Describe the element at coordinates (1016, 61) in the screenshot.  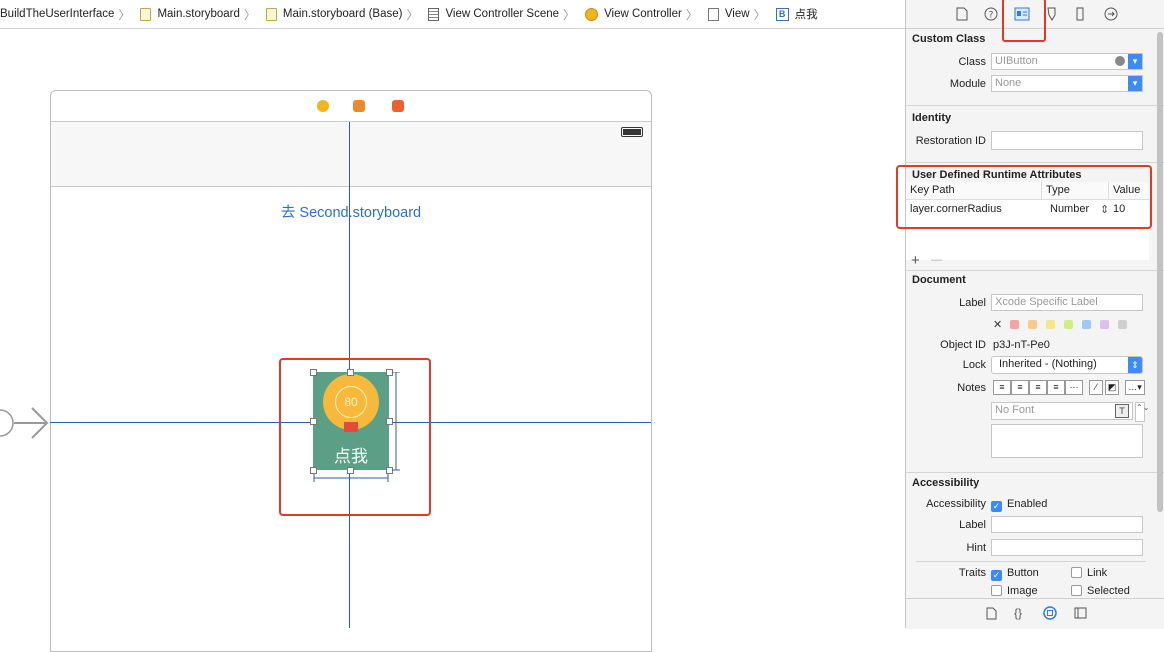
I see `class-placeholder: UIButton` at that location.